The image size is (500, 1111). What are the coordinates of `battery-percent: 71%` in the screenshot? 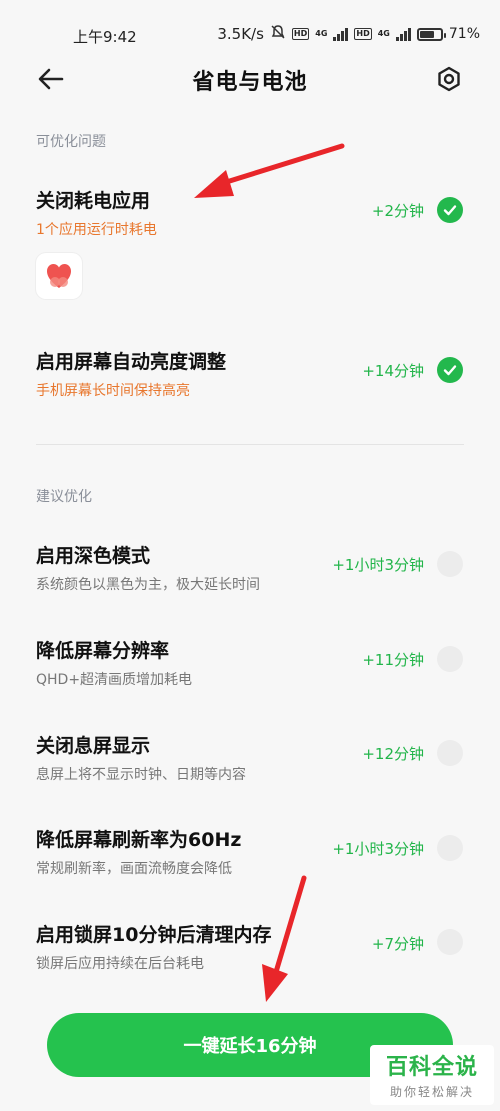 It's located at (464, 34).